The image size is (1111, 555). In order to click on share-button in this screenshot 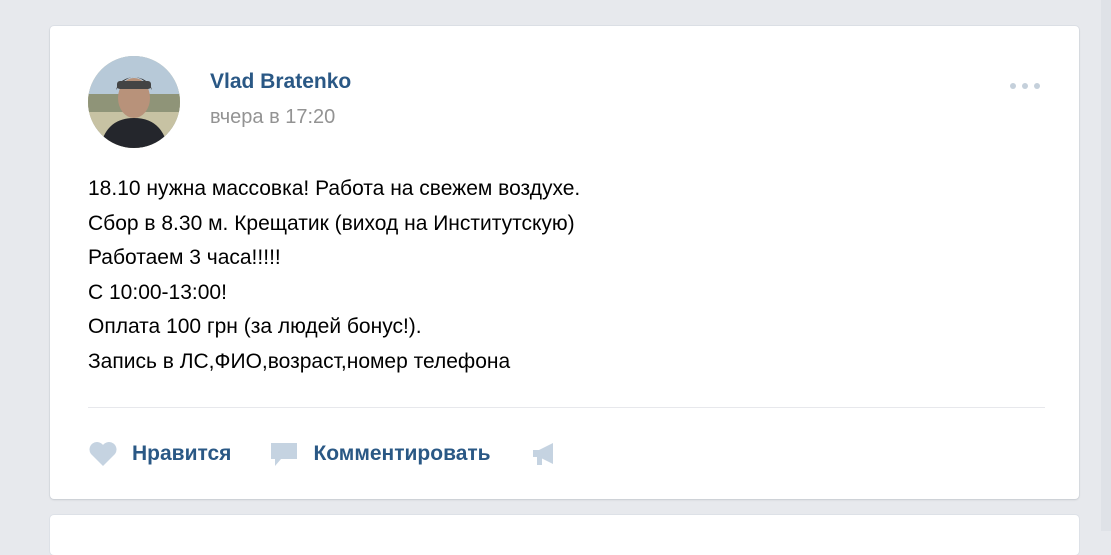, I will do `click(551, 454)`.